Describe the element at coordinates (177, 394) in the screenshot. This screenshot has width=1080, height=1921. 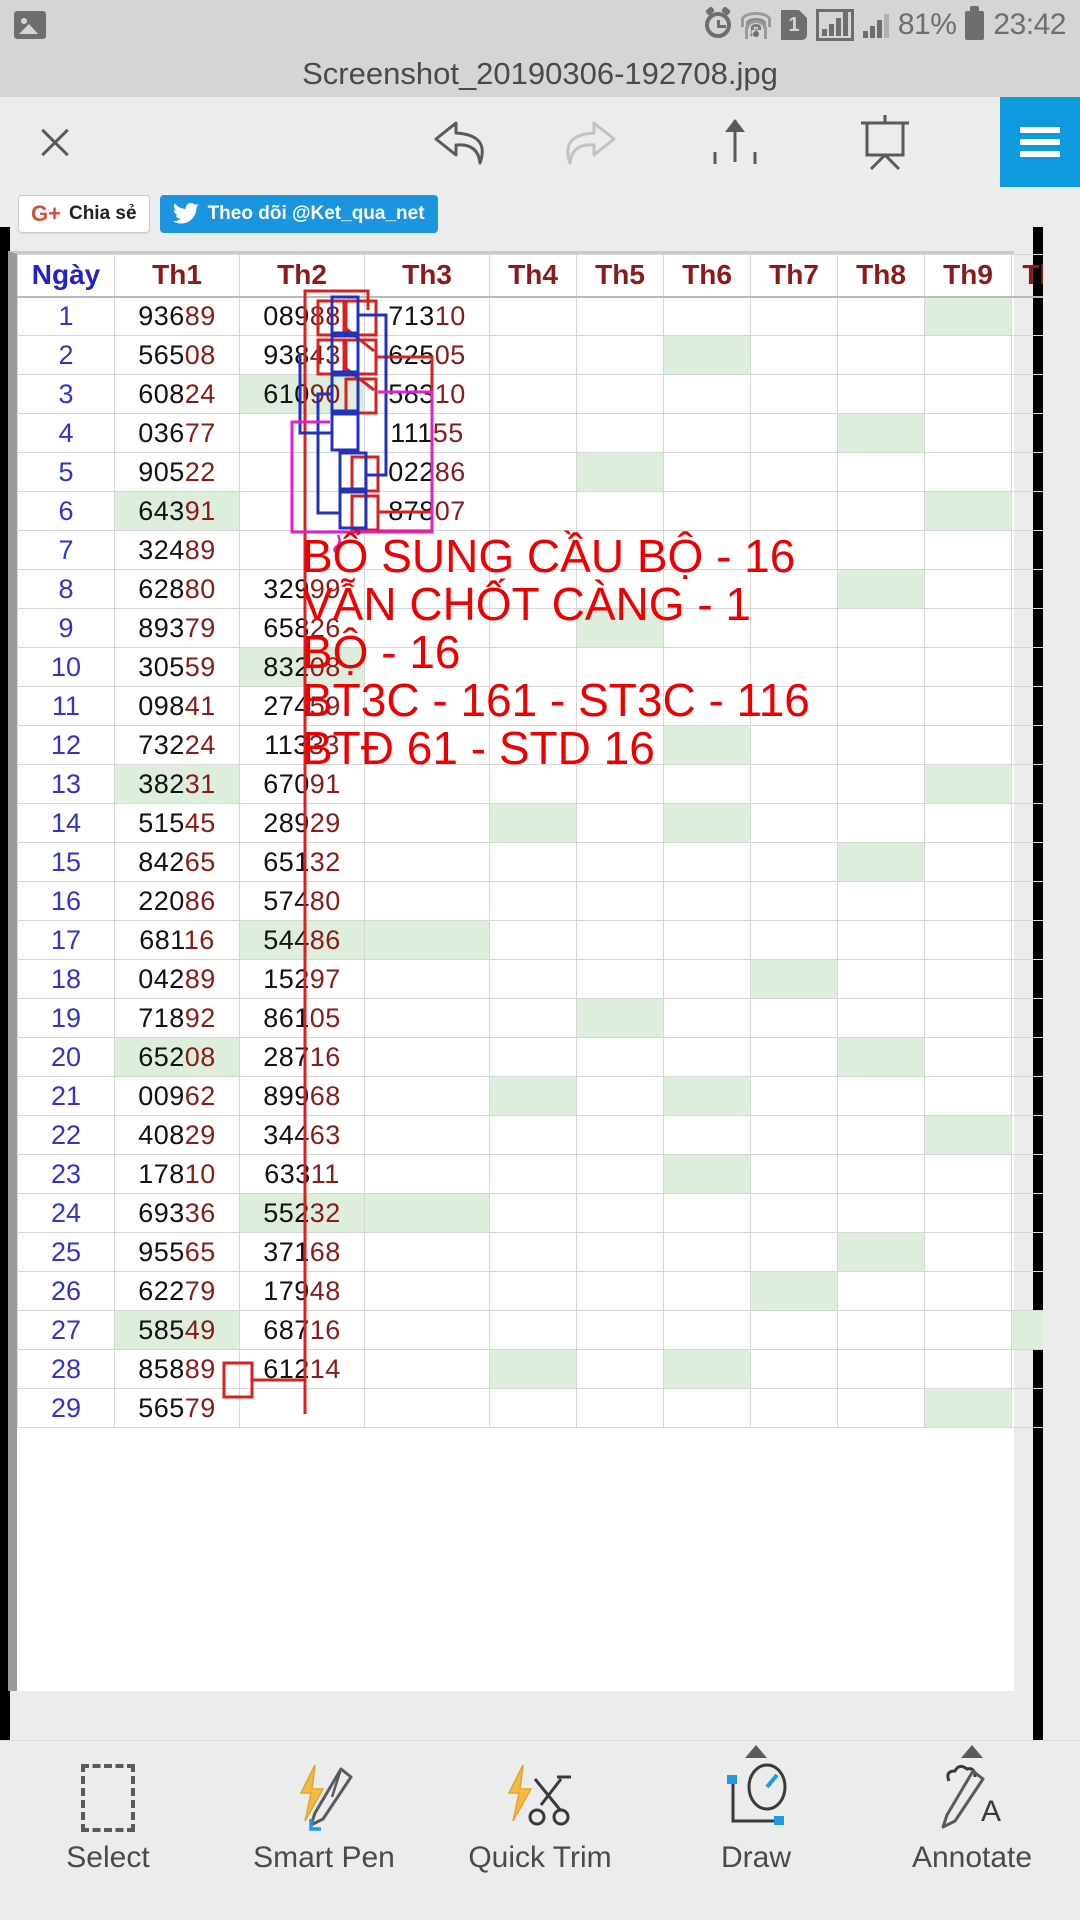
I see `cell-th1: 60824` at that location.